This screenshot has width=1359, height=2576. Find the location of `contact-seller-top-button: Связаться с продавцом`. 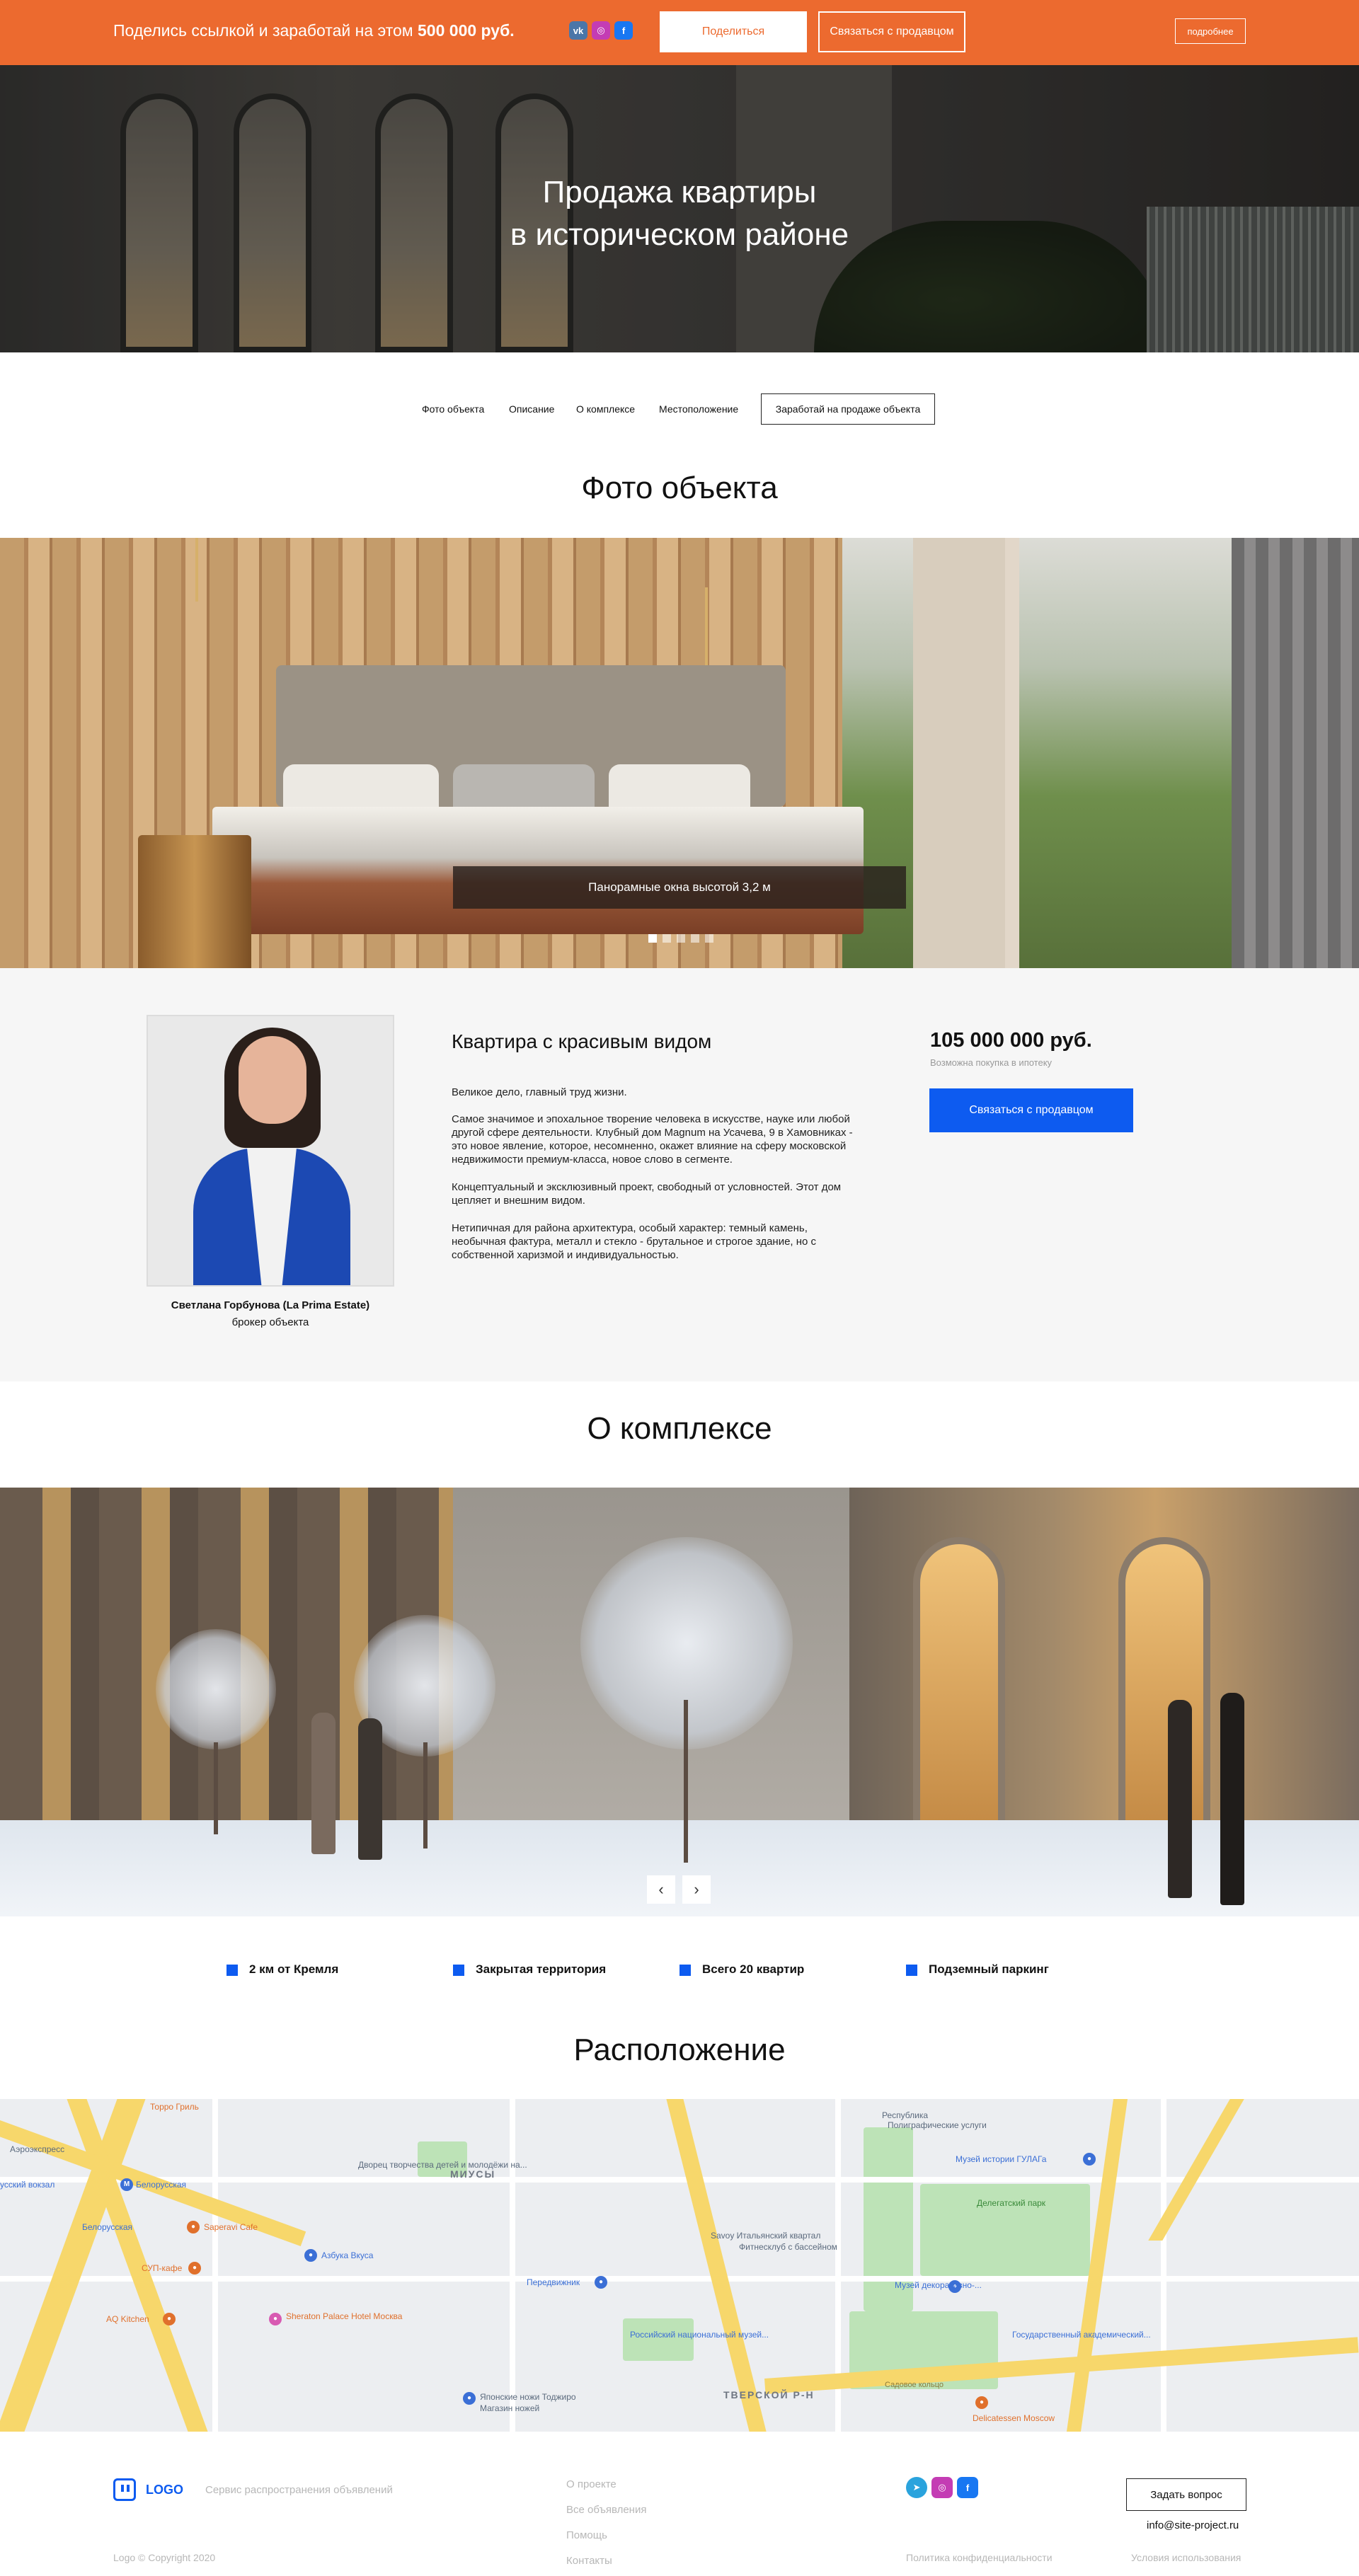

contact-seller-top-button: Связаться с продавцом is located at coordinates (891, 31).